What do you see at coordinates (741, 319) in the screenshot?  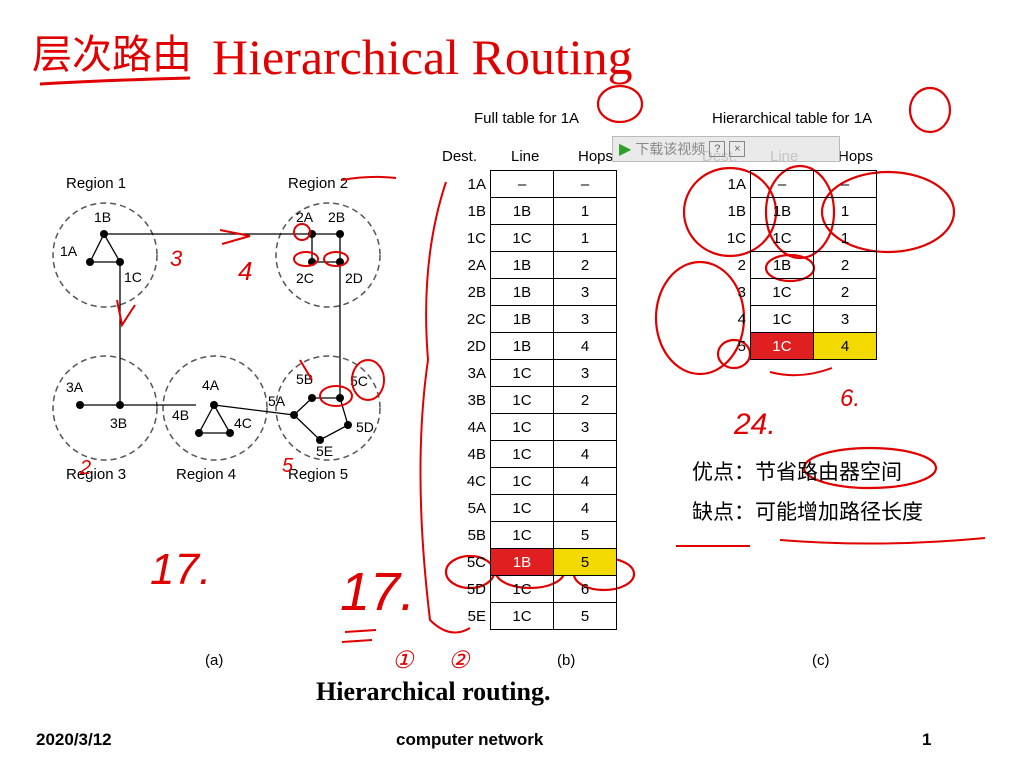 I see `cell-dest: 4` at bounding box center [741, 319].